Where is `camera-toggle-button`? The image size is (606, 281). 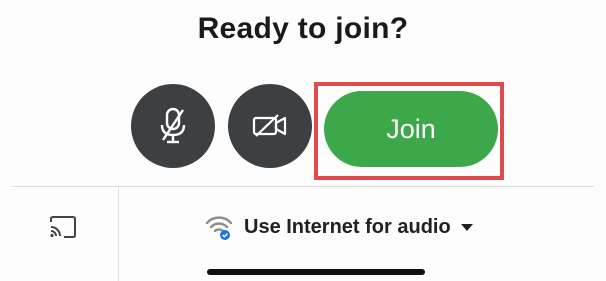
camera-toggle-button is located at coordinates (270, 126).